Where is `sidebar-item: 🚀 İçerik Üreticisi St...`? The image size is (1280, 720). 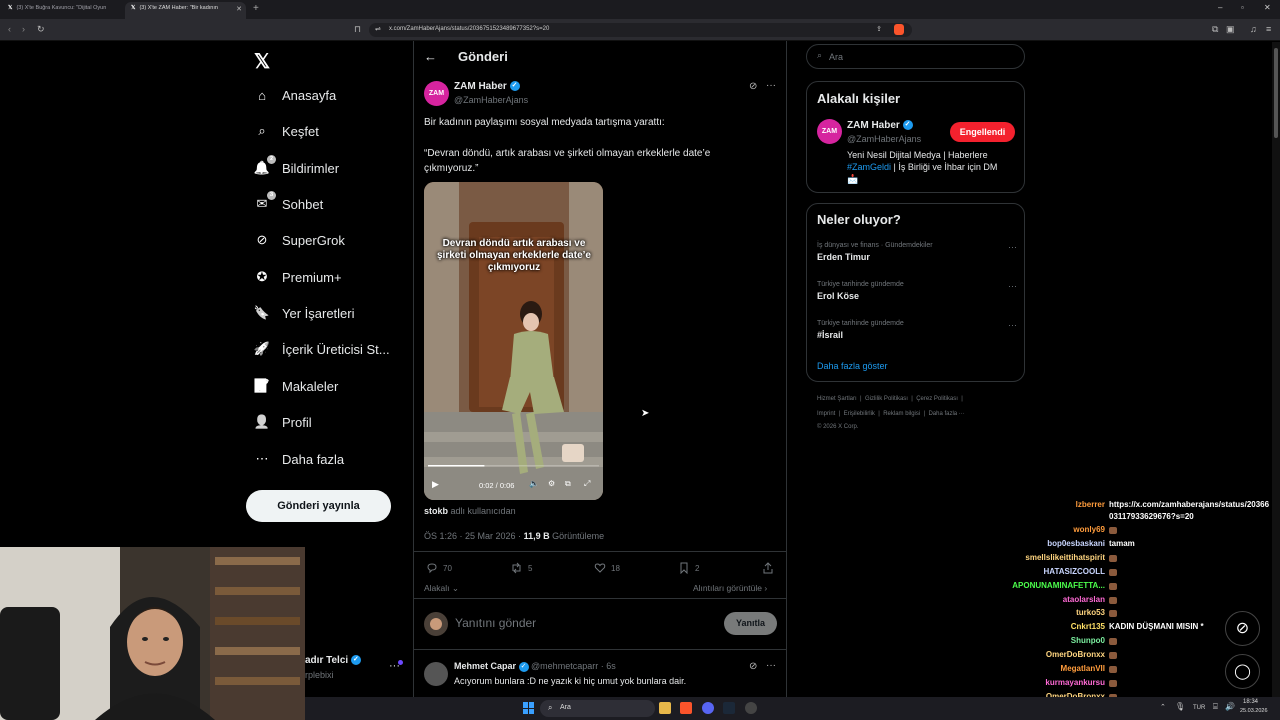
sidebar-item: 🚀 İçerik Üreticisi St... is located at coordinates (322, 349).